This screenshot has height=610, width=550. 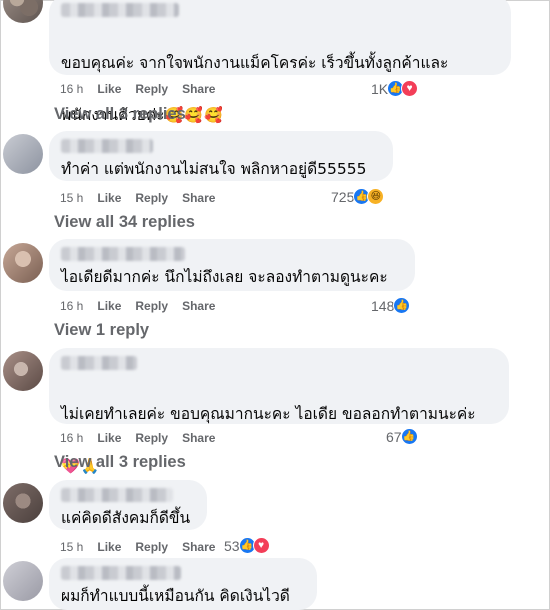 I want to click on reaction-summary: 148 👍, so click(x=391, y=305).